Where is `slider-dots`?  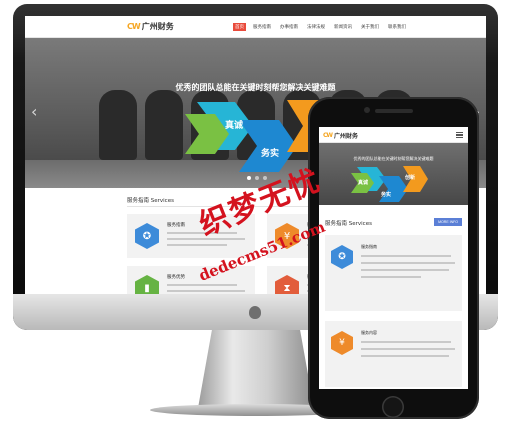
slider-dots is located at coordinates (257, 178).